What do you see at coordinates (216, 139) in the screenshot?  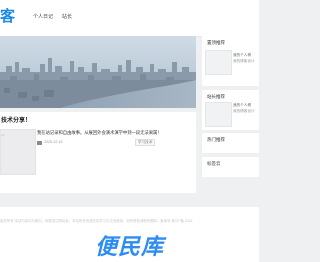 I see `sidebar-card-title: 热门推荐` at bounding box center [216, 139].